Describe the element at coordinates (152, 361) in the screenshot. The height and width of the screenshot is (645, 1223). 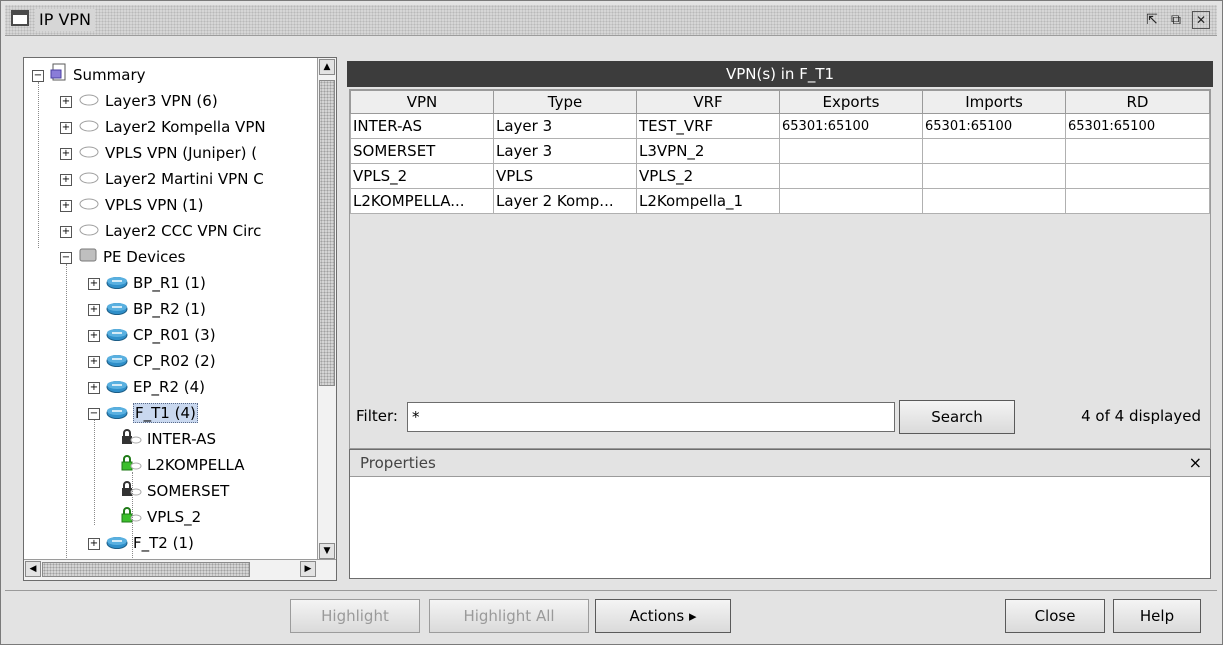
I see `tree-item: + CP_R02 (2)` at that location.